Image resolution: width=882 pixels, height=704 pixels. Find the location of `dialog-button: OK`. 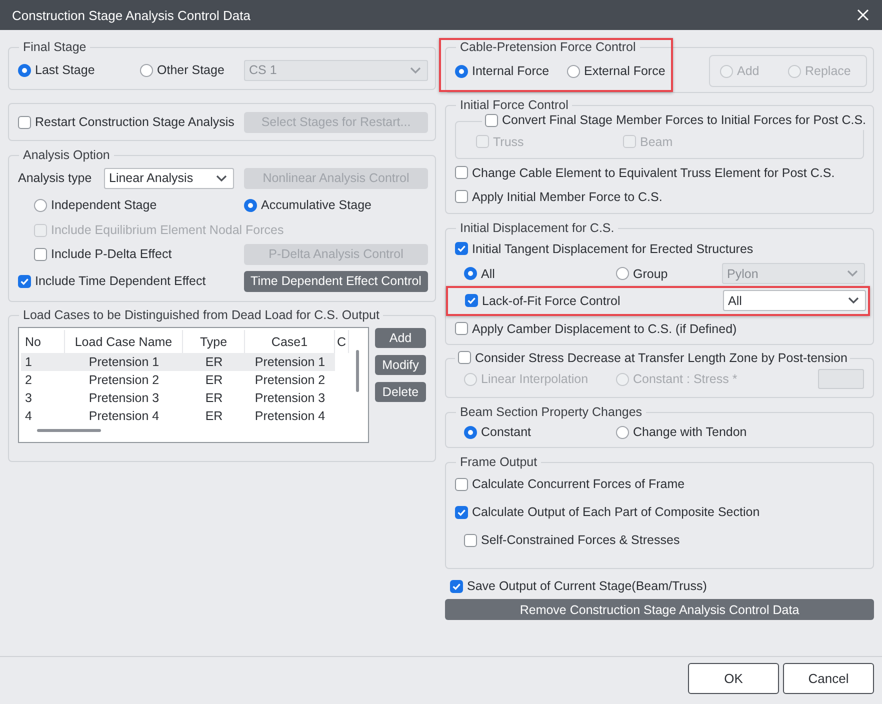

dialog-button: OK is located at coordinates (733, 678).